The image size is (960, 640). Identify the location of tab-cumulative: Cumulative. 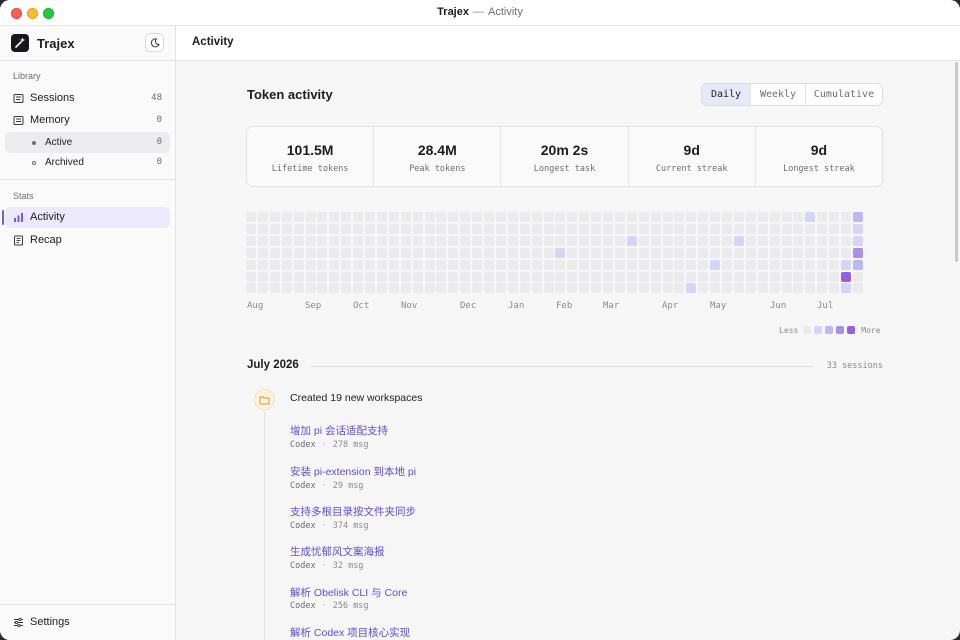
(844, 94).